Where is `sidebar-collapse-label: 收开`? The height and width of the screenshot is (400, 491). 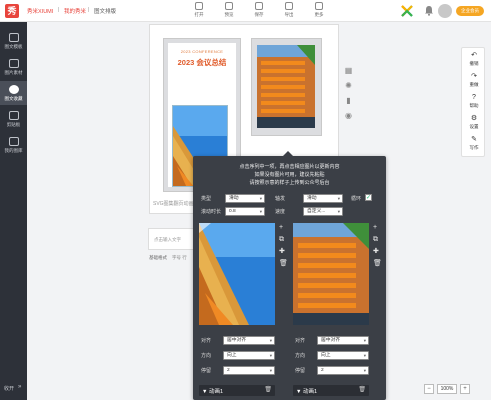 sidebar-collapse-label: 收开 is located at coordinates (9, 388).